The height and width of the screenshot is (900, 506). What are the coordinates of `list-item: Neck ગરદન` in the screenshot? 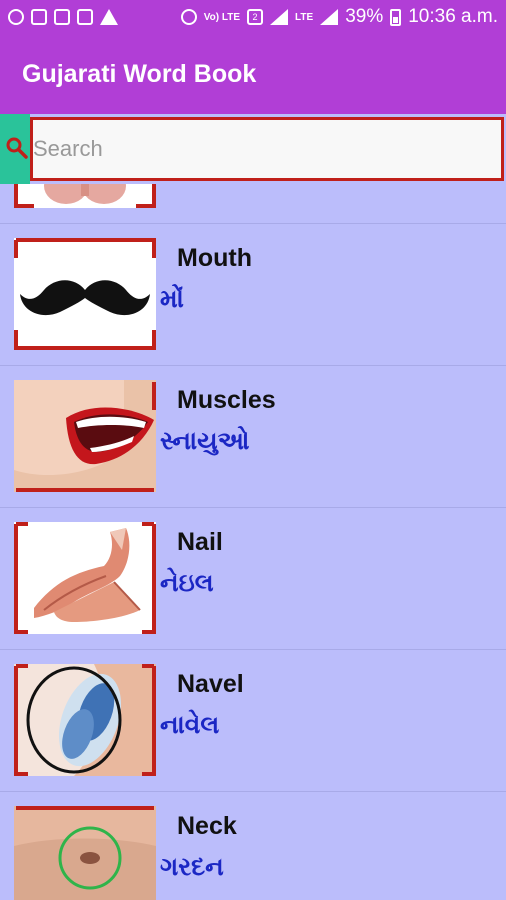 It's located at (253, 846).